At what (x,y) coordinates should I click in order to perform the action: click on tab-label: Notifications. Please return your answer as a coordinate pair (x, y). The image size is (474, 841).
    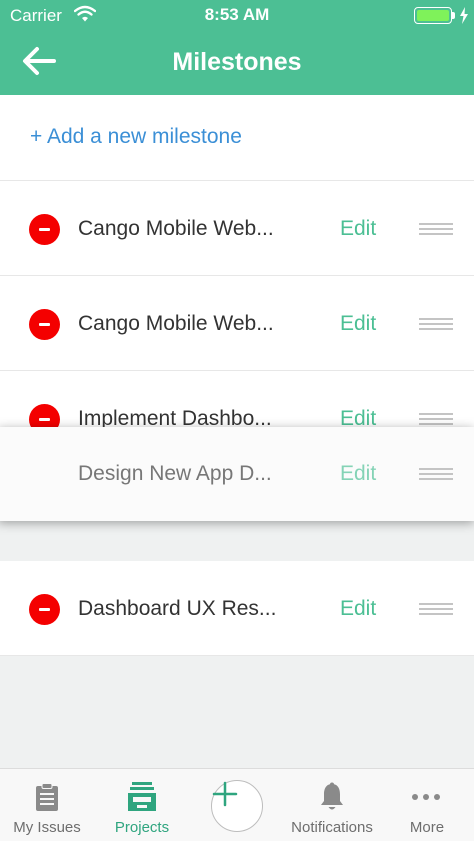
    Looking at the image, I should click on (332, 827).